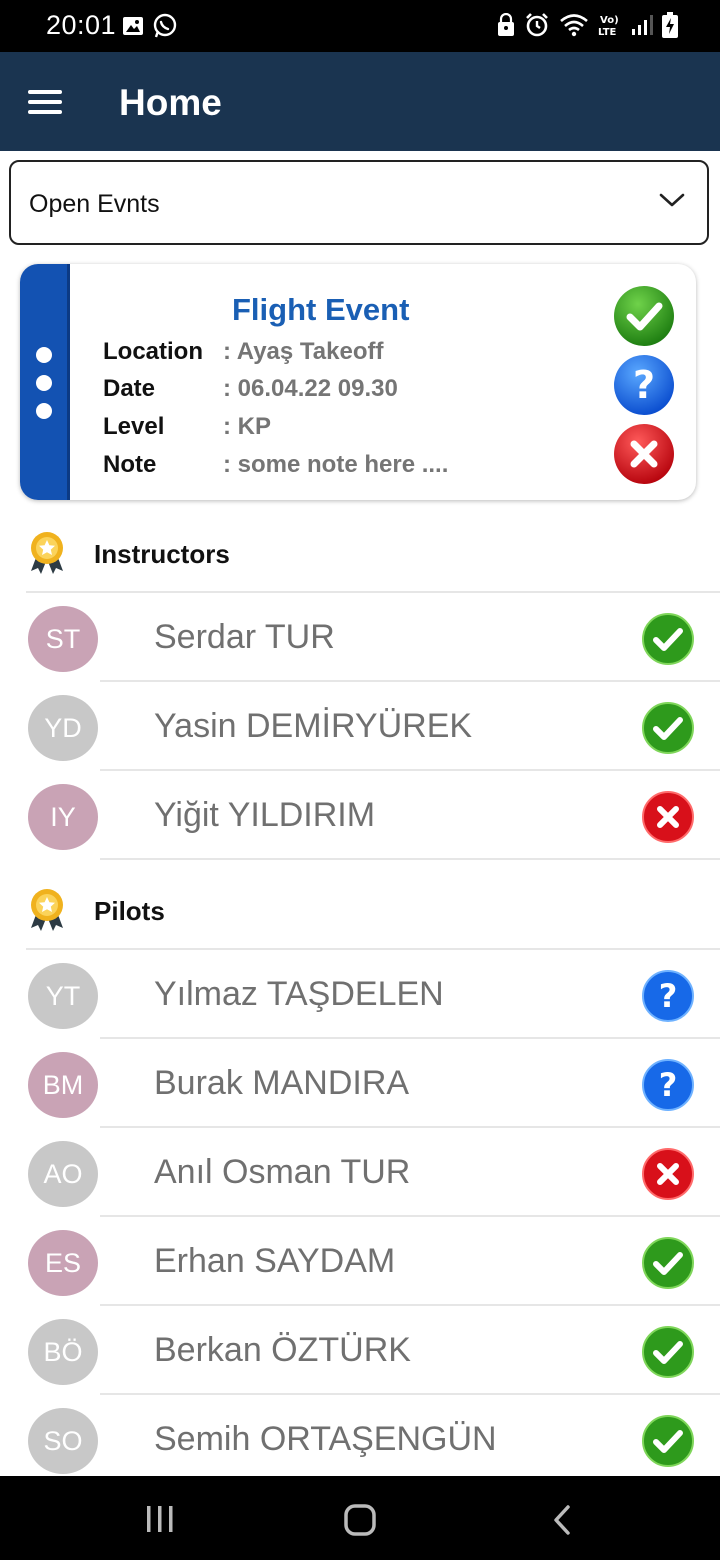  Describe the element at coordinates (644, 454) in the screenshot. I see `decline-button` at that location.